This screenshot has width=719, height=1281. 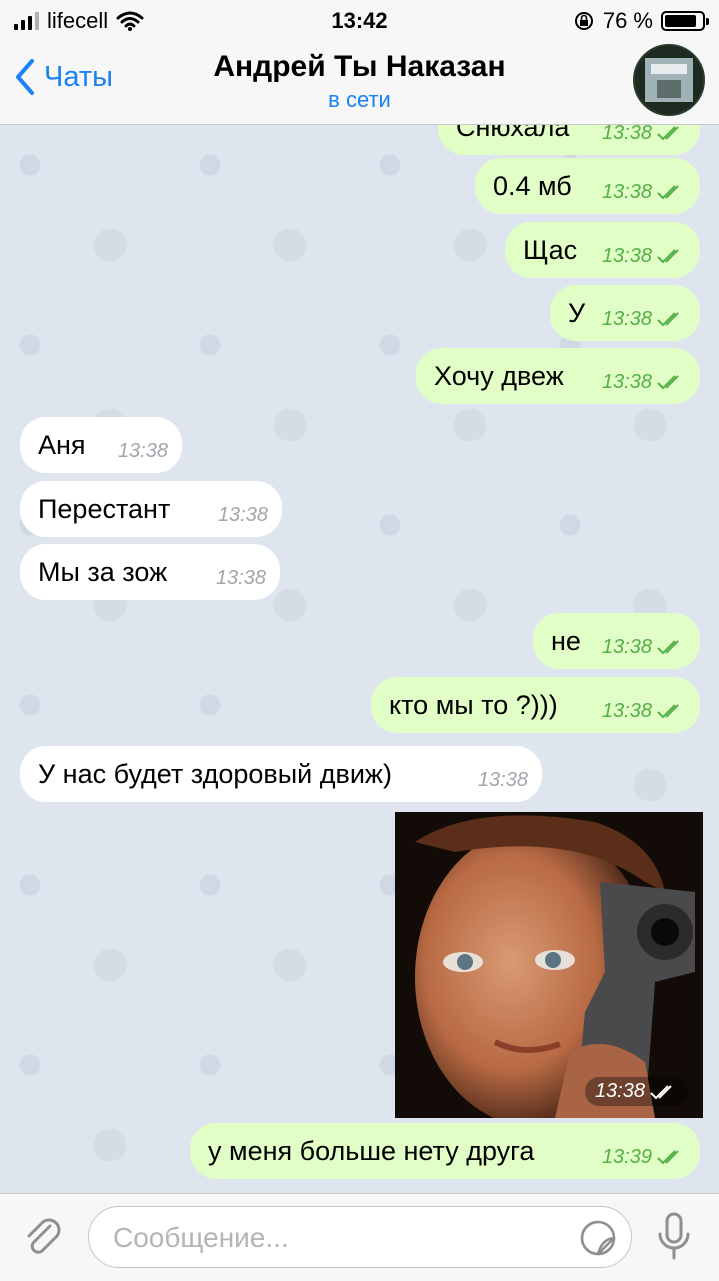 I want to click on message-outgoing: Снюхала 13:38, so click(x=569, y=140).